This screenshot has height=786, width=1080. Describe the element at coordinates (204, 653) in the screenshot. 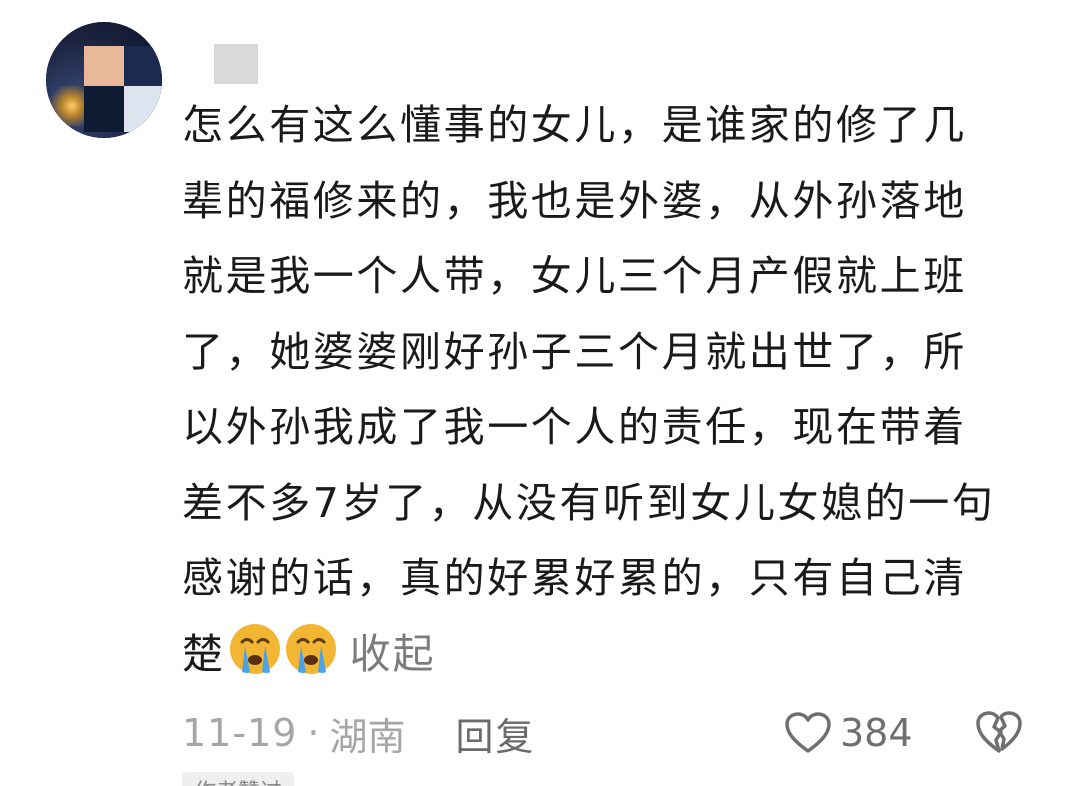

I see `comment-line-end: 楚` at that location.